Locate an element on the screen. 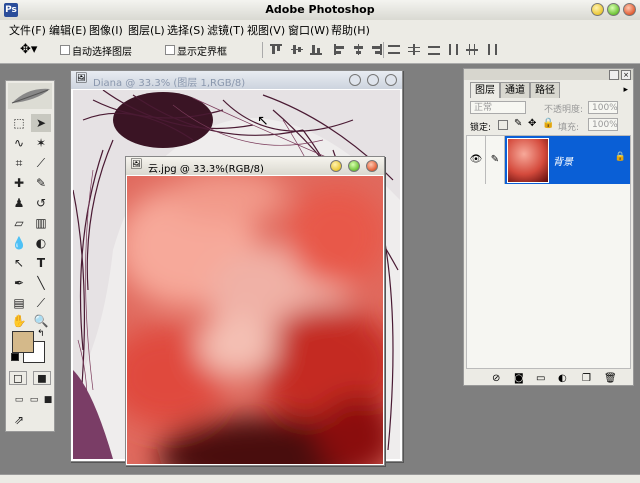 This screenshot has width=640, height=483. document-title-bar: 🖼 云.jpg @ 33.3%(RGB/8) is located at coordinates (255, 166).